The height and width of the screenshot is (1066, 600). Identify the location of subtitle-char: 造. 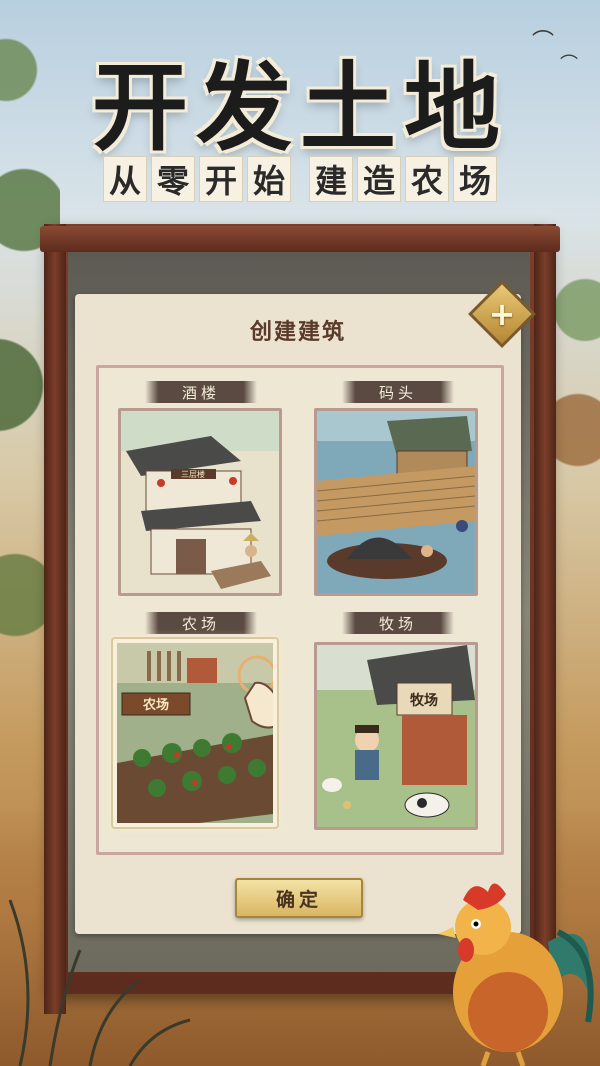
(379, 179).